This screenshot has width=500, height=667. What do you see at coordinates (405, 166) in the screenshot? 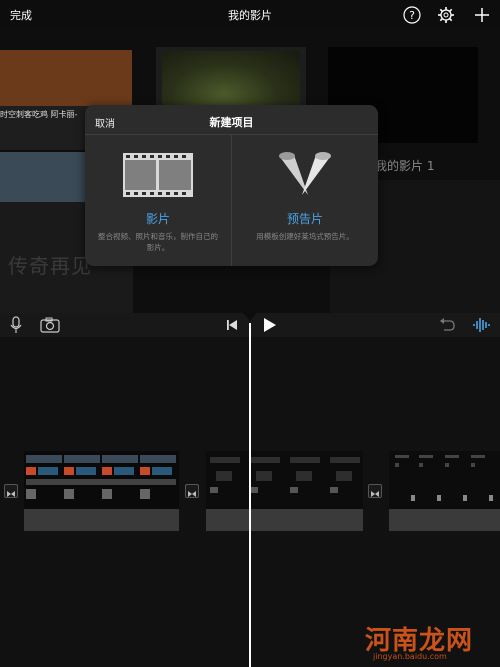
I see `project-title: 我的影片 1` at bounding box center [405, 166].